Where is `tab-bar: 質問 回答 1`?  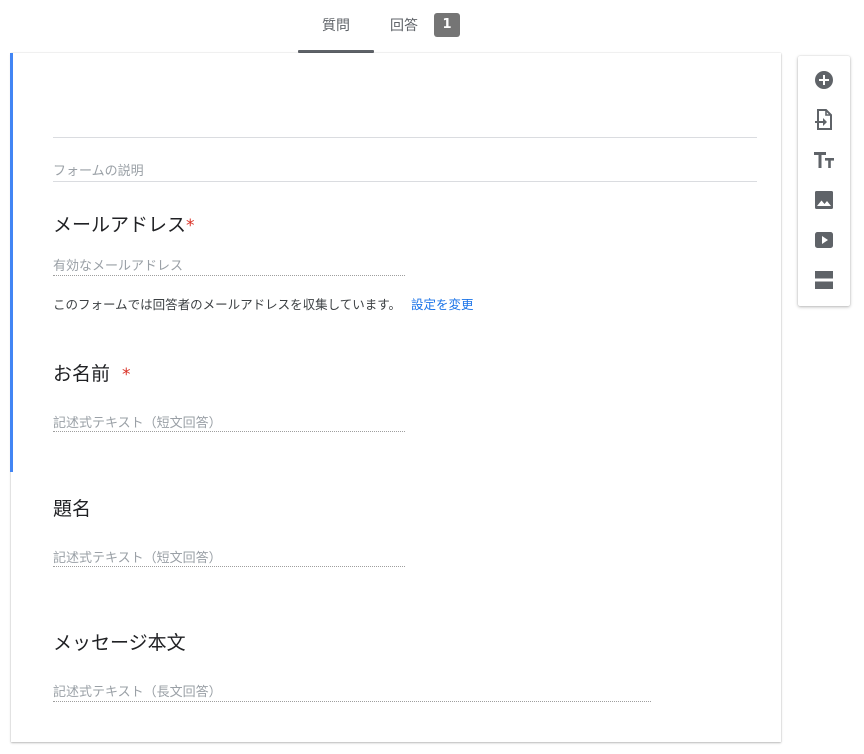
tab-bar: 質問 回答 1 is located at coordinates (432, 26).